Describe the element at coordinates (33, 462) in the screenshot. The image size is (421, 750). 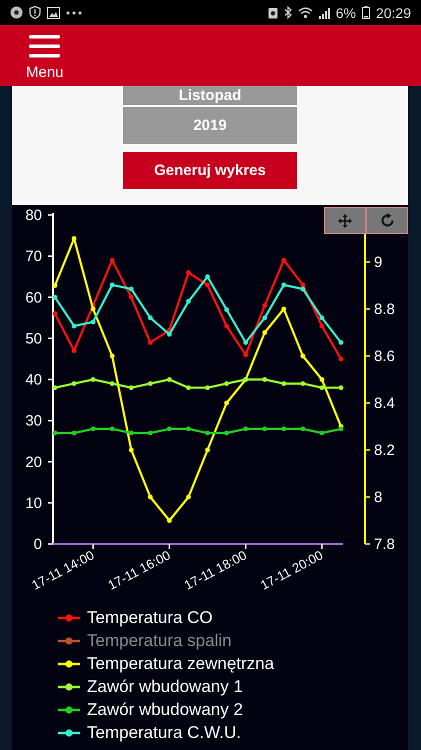
I see `axis-label: 20` at that location.